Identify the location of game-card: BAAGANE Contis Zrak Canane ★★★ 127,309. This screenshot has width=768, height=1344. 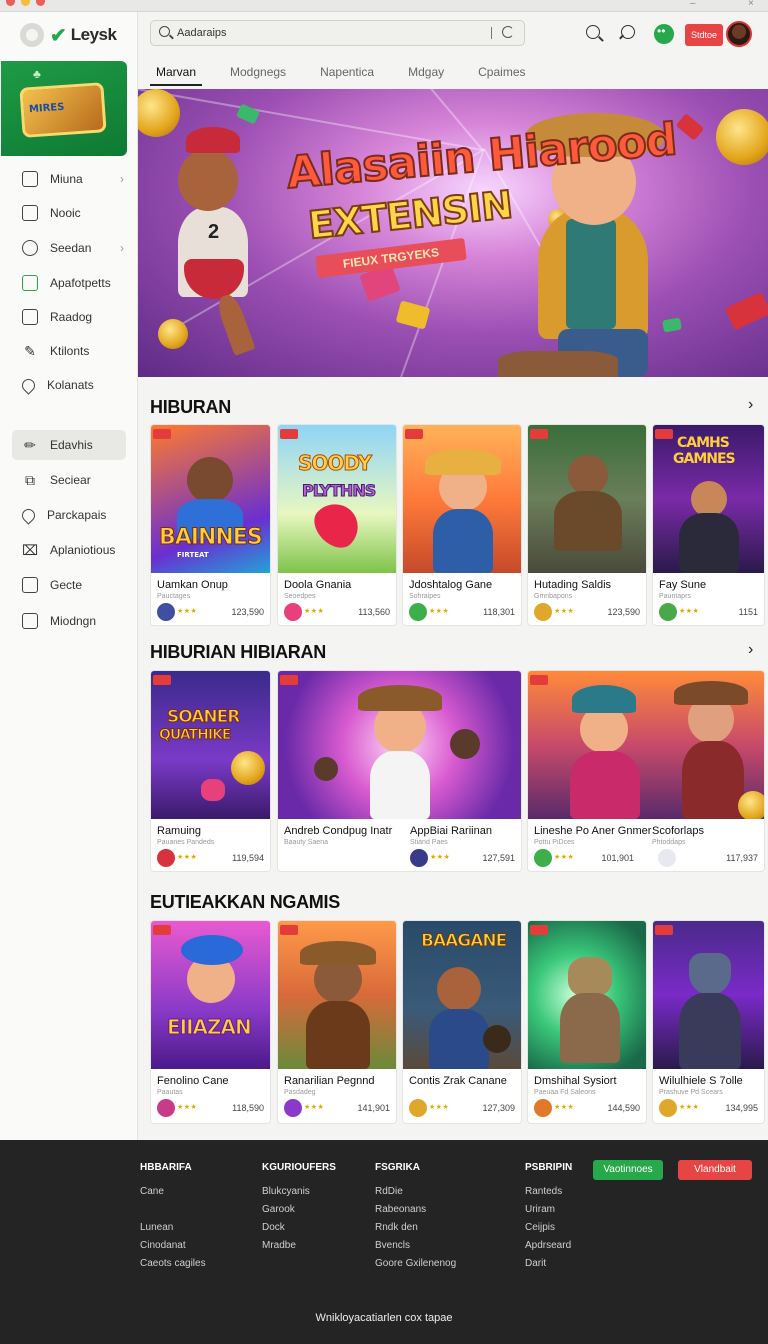
(462, 1022).